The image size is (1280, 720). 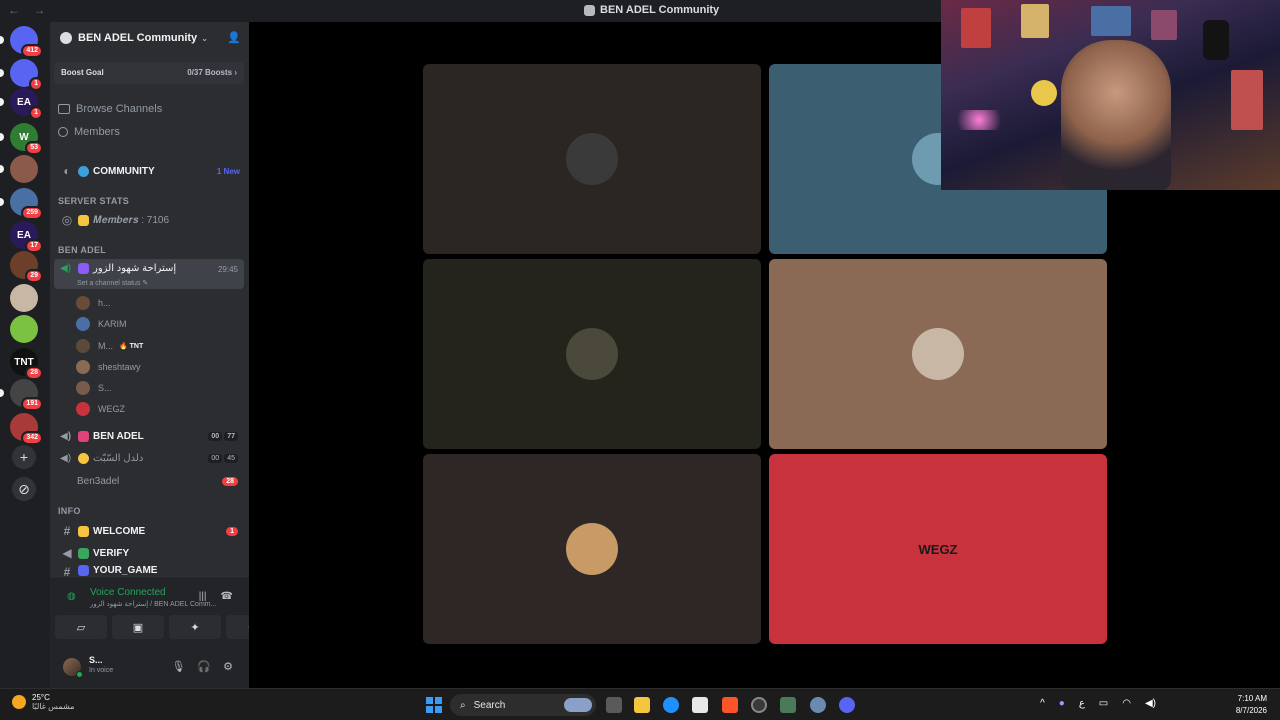 What do you see at coordinates (26, 364) in the screenshot?
I see `server-icon-tnt: TNT 28` at bounding box center [26, 364].